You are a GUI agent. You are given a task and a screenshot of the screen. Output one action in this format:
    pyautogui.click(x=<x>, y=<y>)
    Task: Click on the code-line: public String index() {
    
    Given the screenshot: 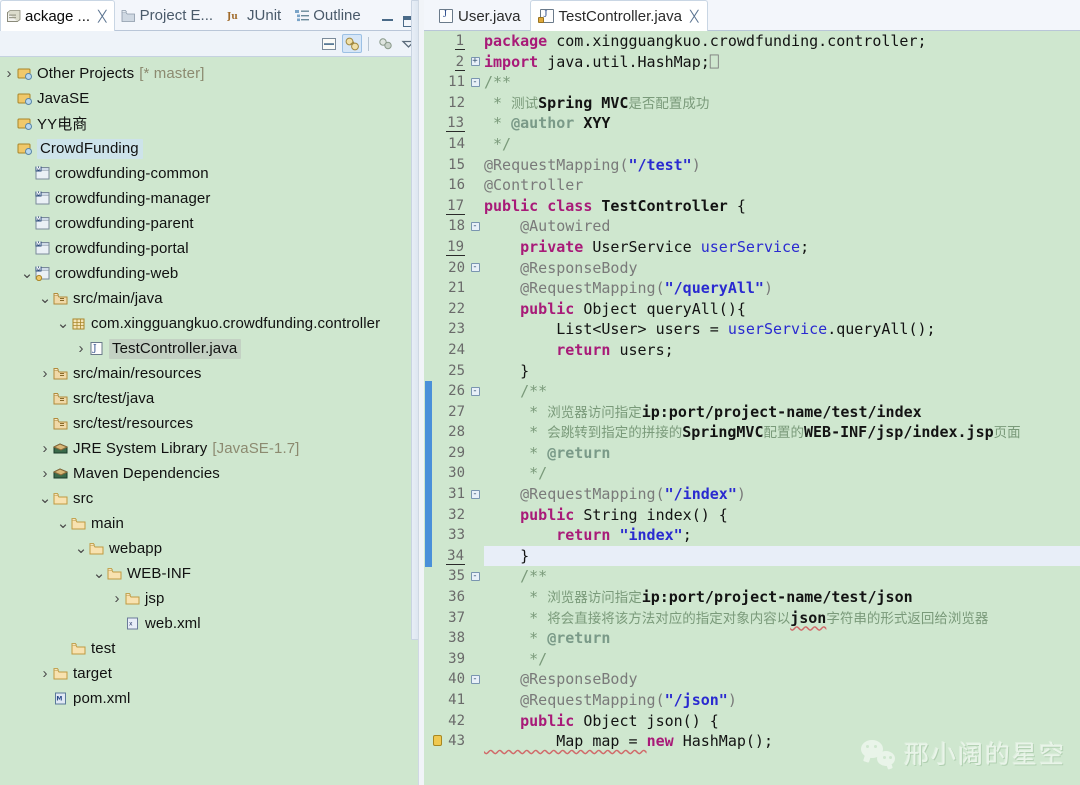 What is the action you would take?
    pyautogui.click(x=782, y=515)
    